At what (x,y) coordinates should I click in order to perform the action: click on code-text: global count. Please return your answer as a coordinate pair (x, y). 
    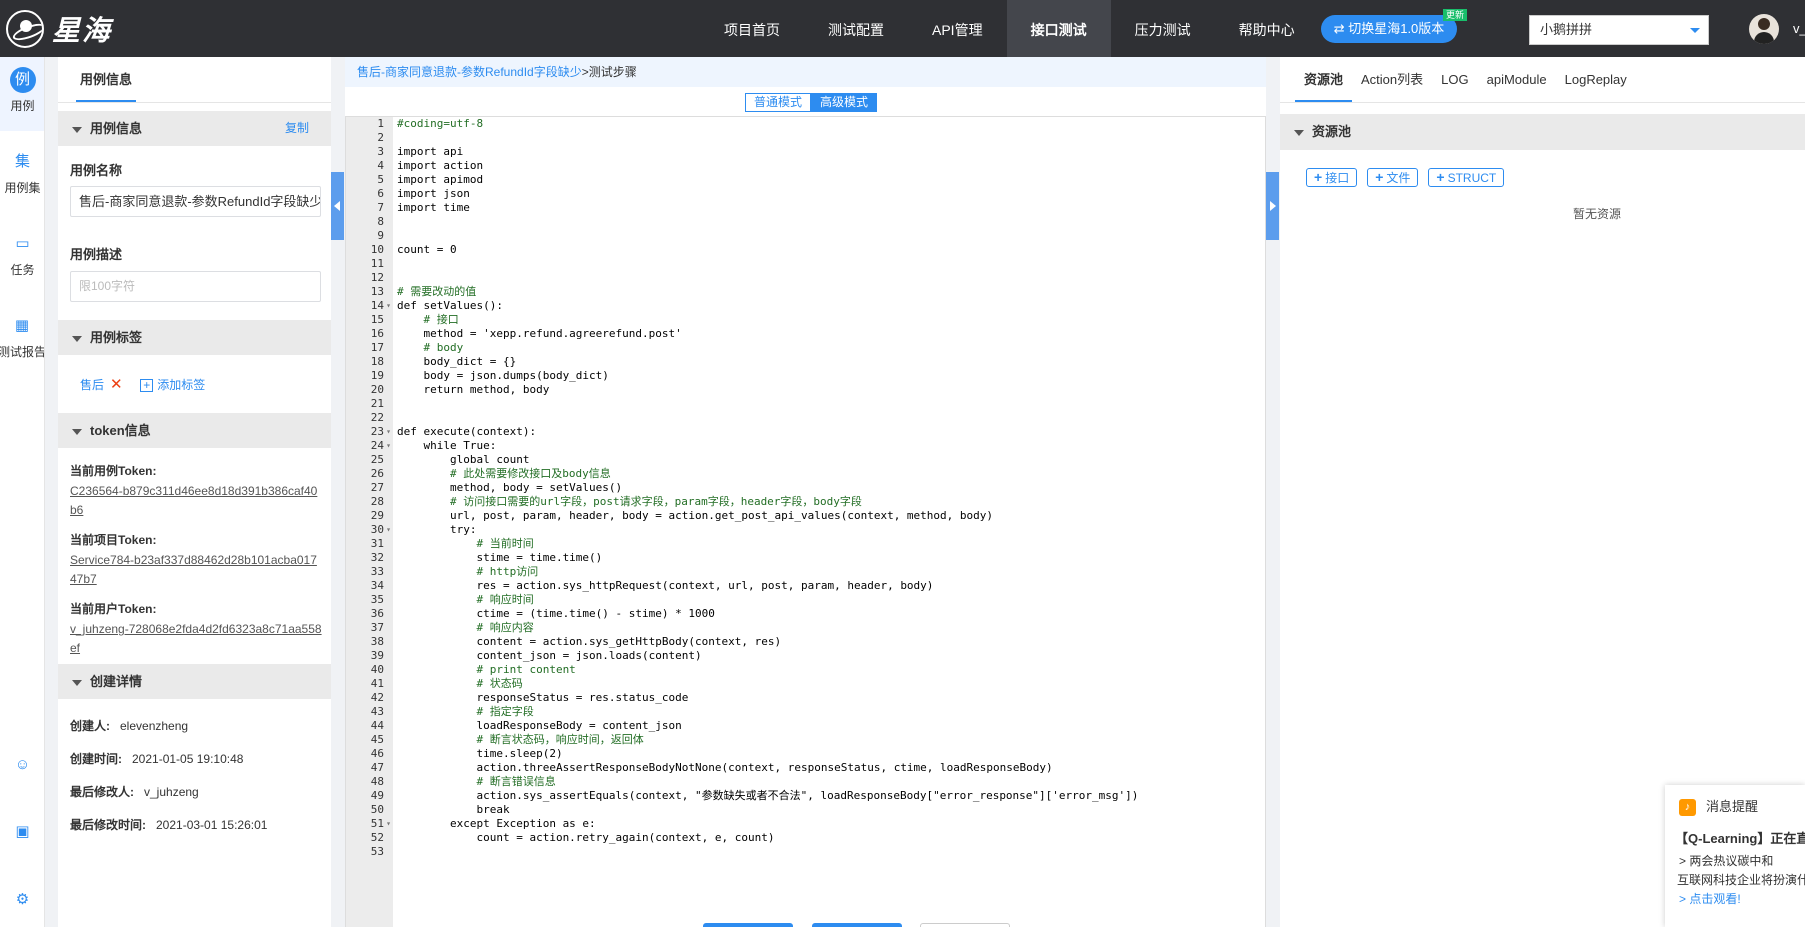
    Looking at the image, I should click on (461, 460).